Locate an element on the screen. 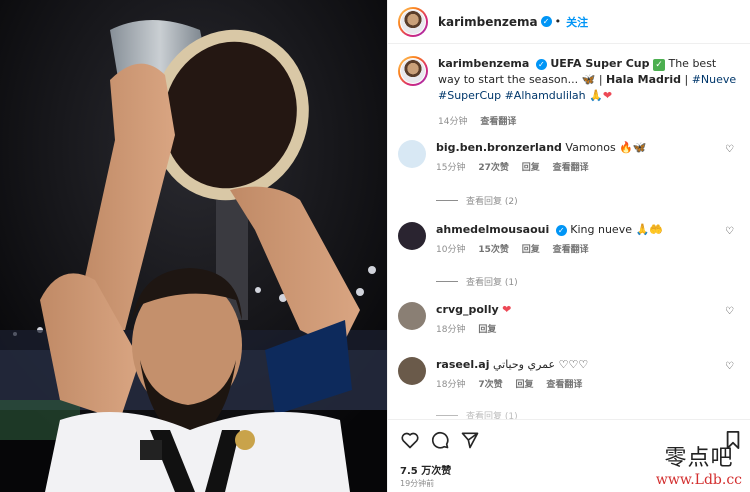 The height and width of the screenshot is (492, 750). comment-body: crvg_polly ❤ 18分钟 回复 is located at coordinates (588, 320).